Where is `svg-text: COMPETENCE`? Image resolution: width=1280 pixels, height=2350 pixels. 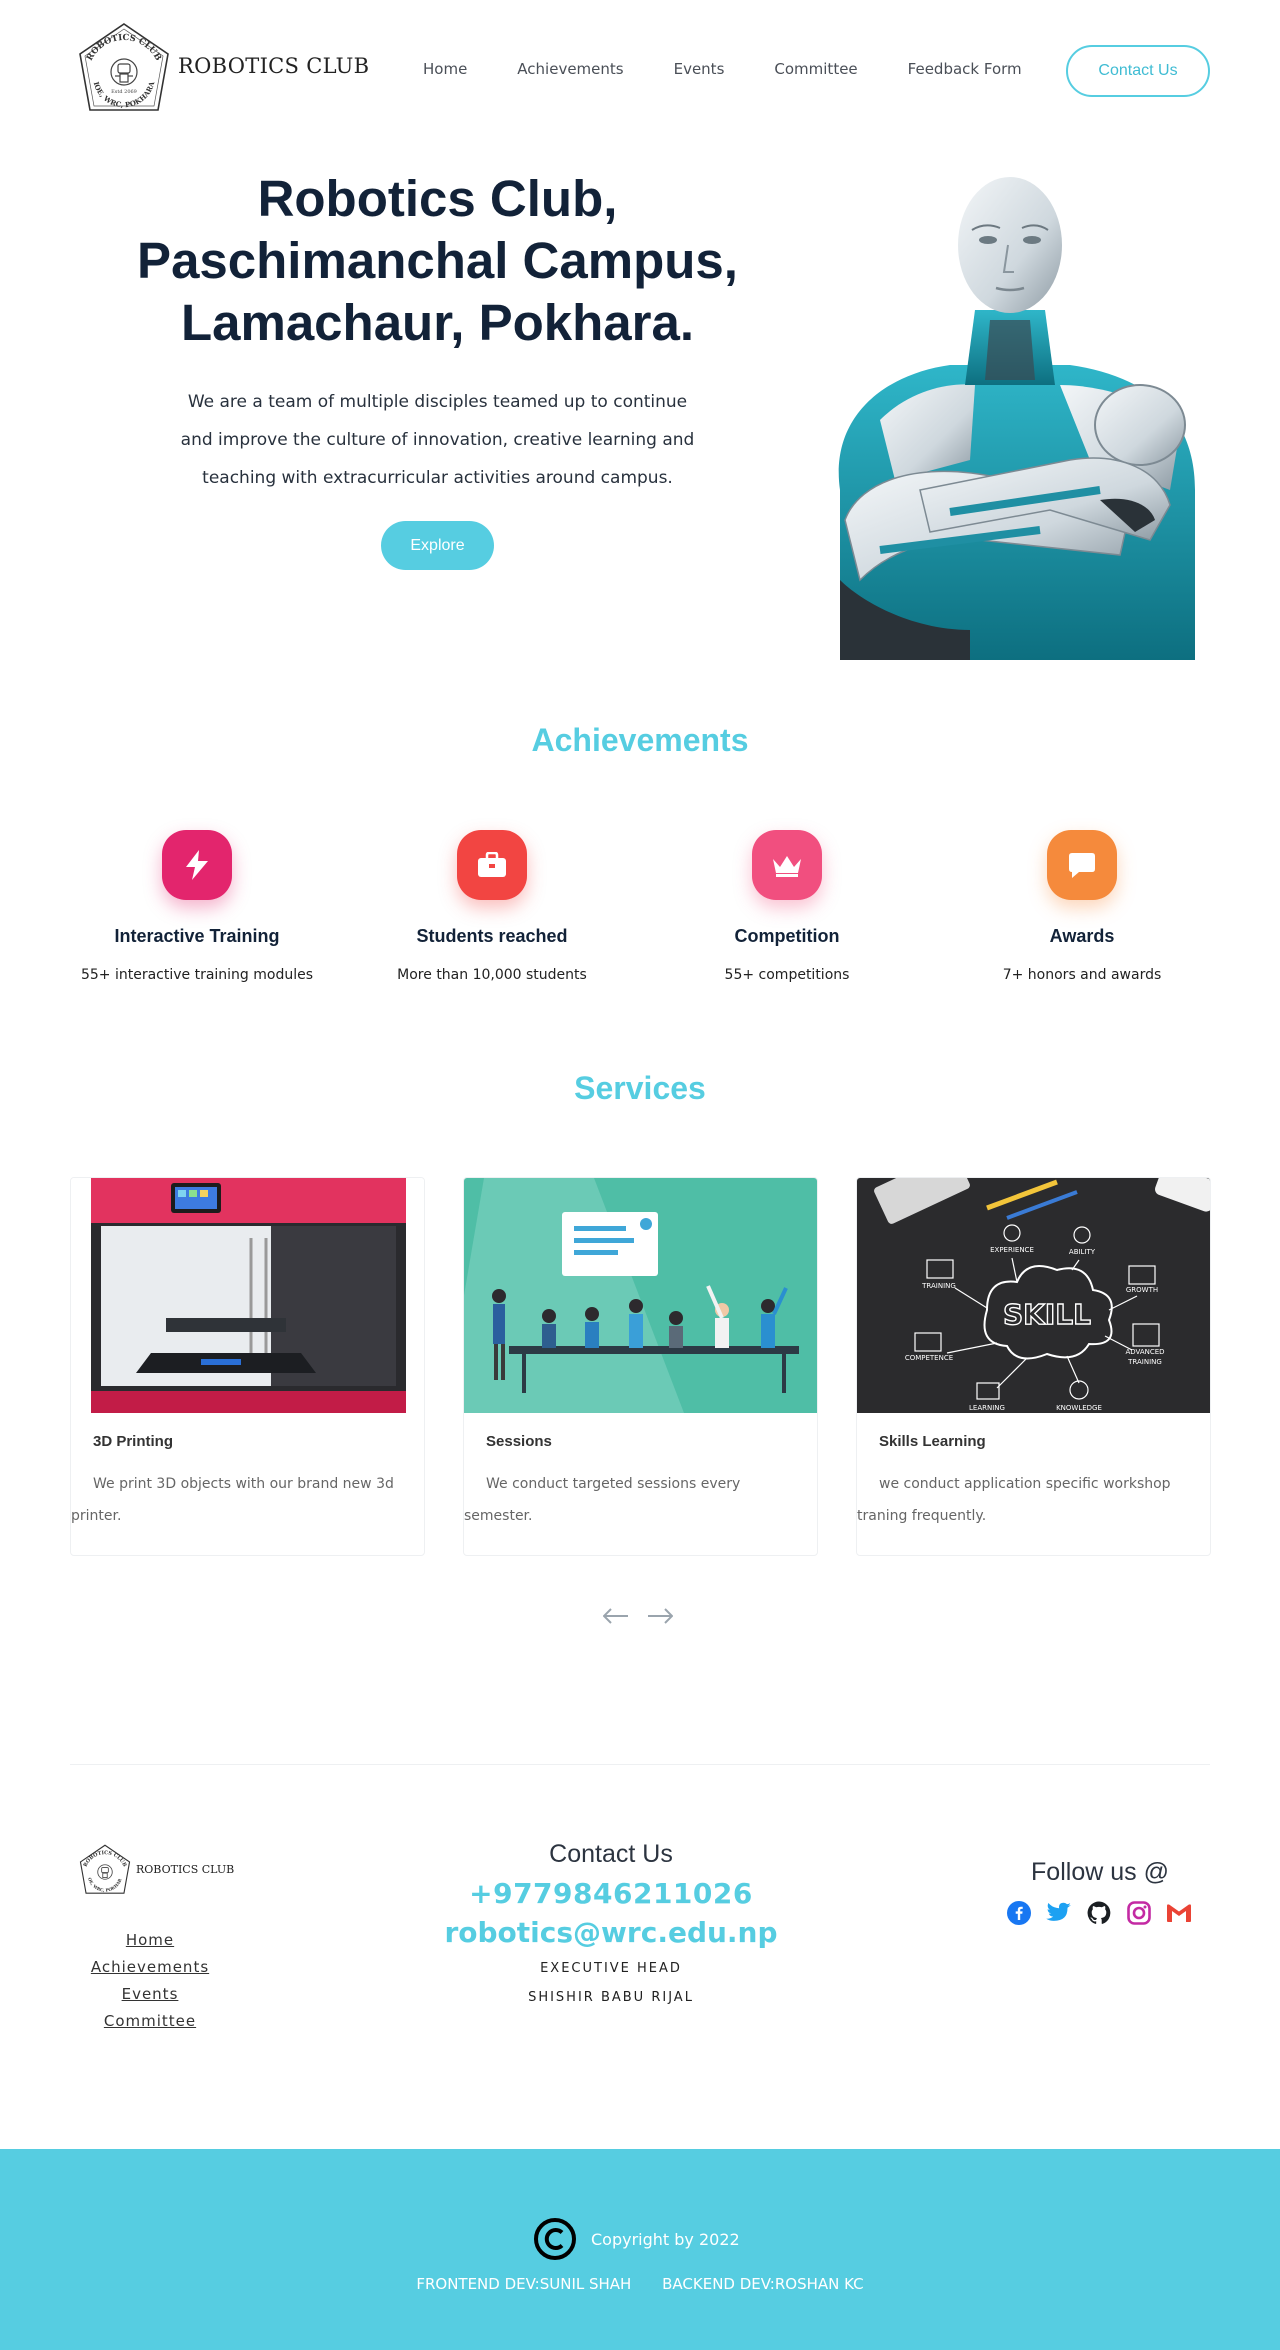 svg-text: COMPETENCE is located at coordinates (929, 1358).